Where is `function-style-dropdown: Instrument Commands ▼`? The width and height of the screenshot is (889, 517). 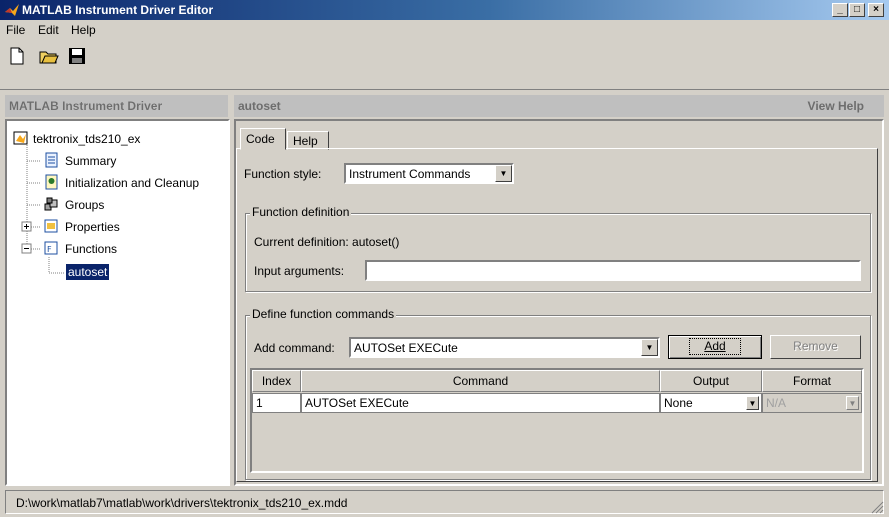
function-style-dropdown: Instrument Commands ▼ is located at coordinates (429, 173).